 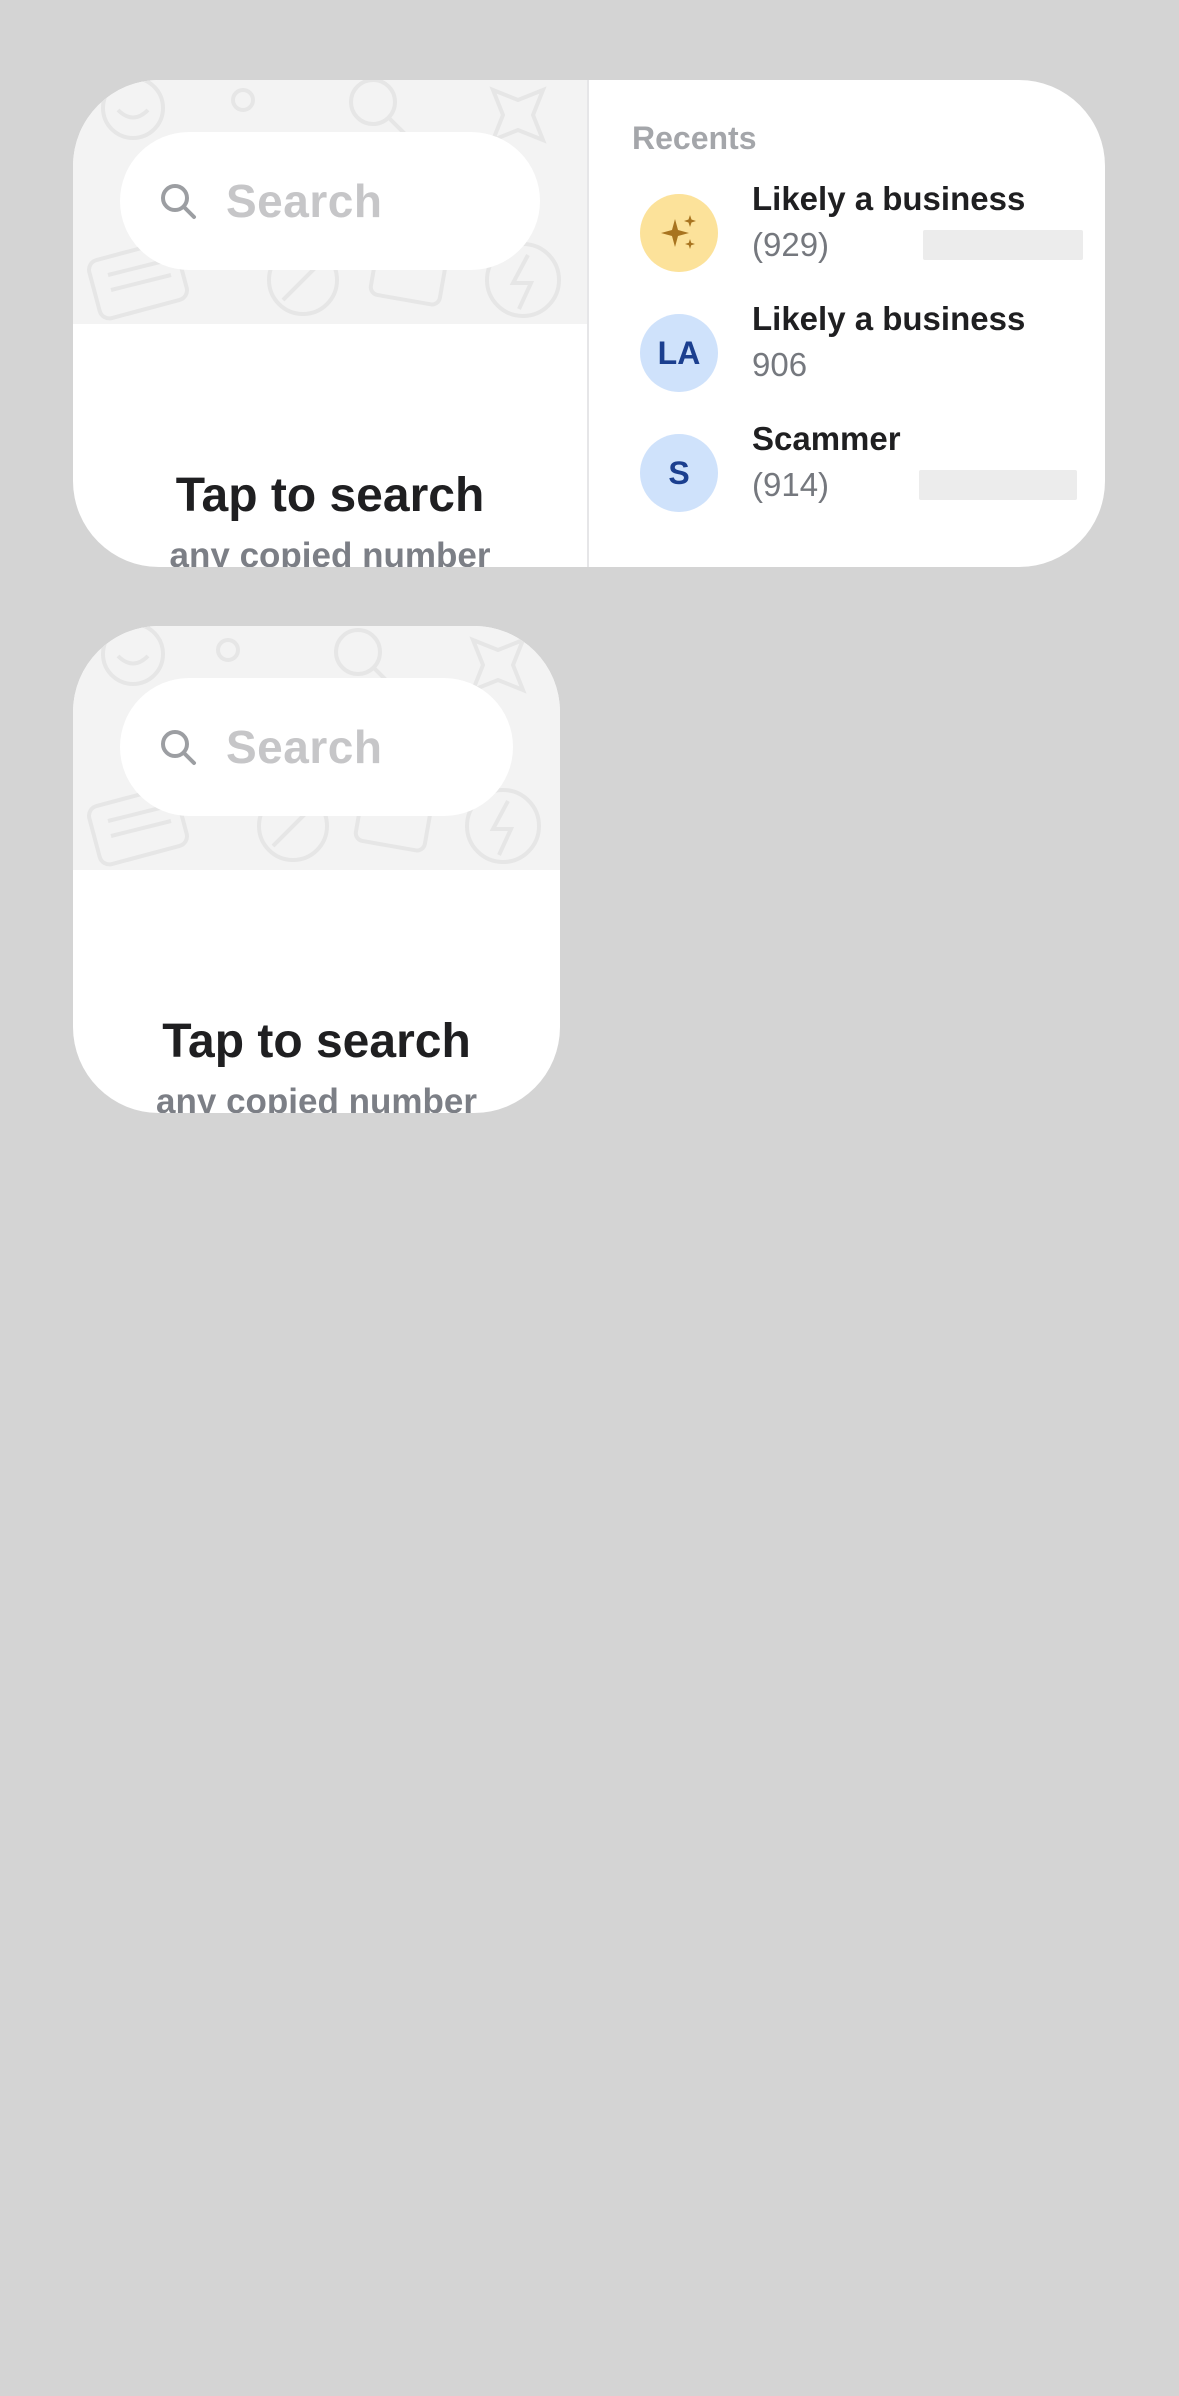 I want to click on avatar, so click(x=679, y=233).